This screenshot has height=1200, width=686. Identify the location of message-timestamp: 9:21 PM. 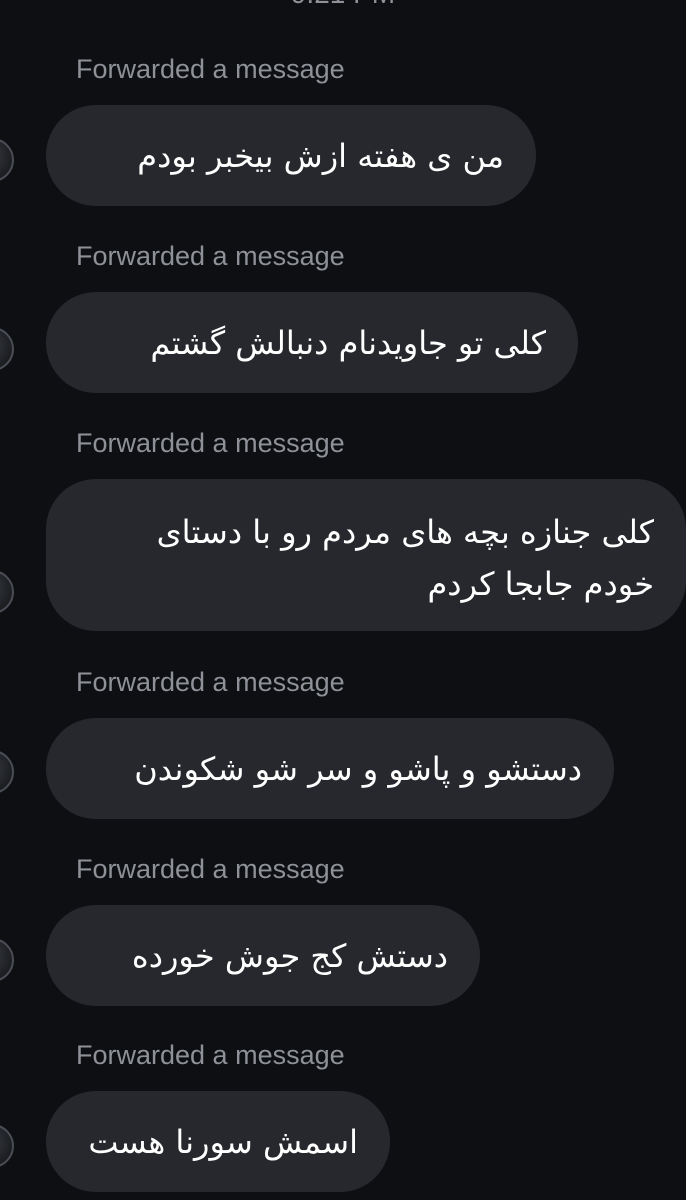
(343, 5).